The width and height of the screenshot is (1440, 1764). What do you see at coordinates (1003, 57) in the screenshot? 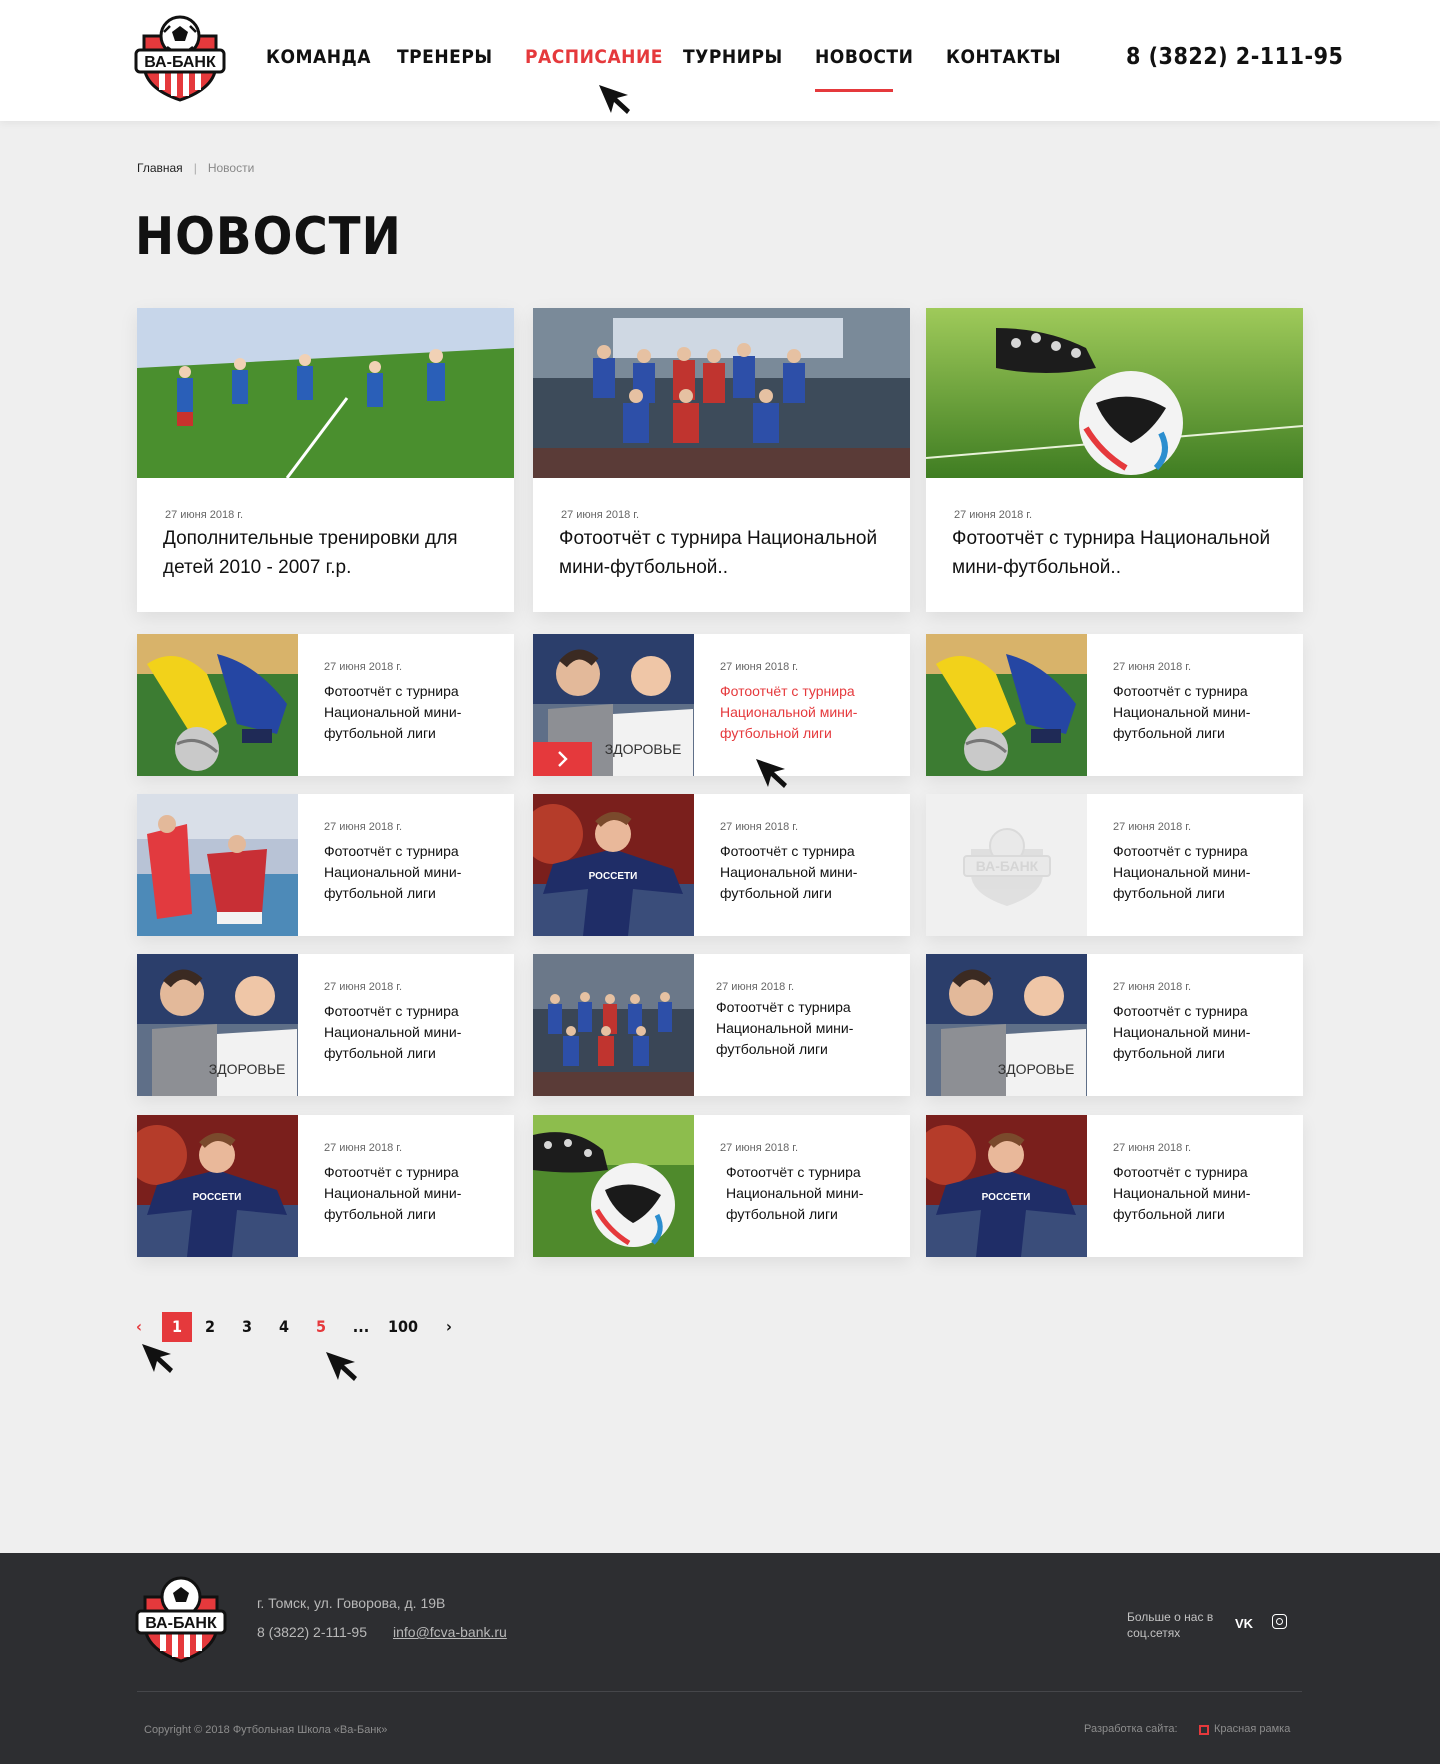
I see `nav-item-contacts: КОНТАКТЫ` at bounding box center [1003, 57].